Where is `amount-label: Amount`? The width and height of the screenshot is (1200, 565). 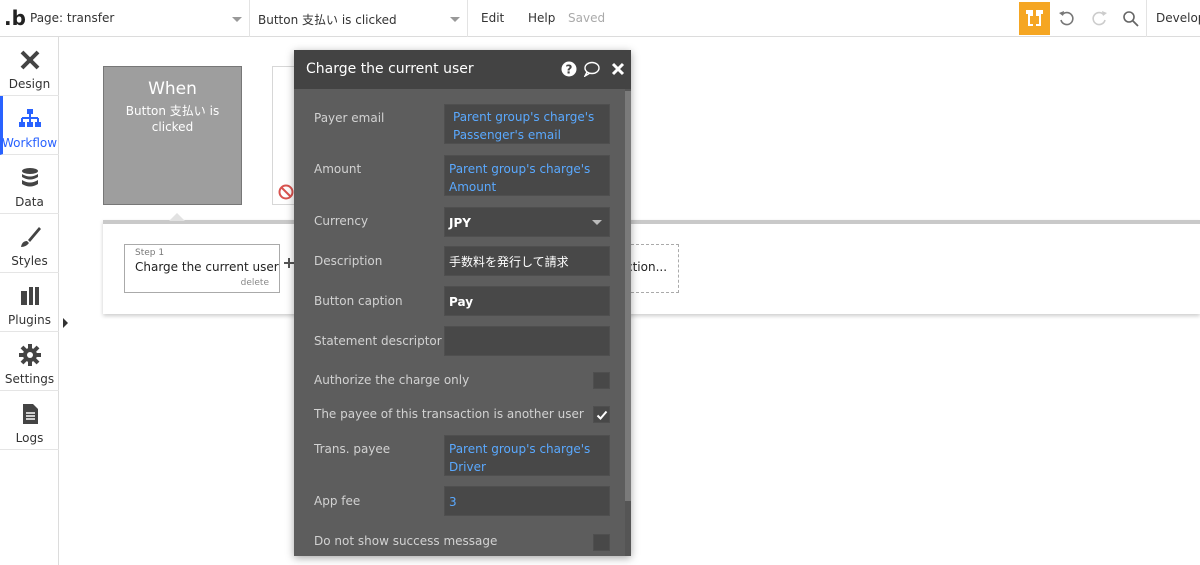 amount-label: Amount is located at coordinates (338, 169).